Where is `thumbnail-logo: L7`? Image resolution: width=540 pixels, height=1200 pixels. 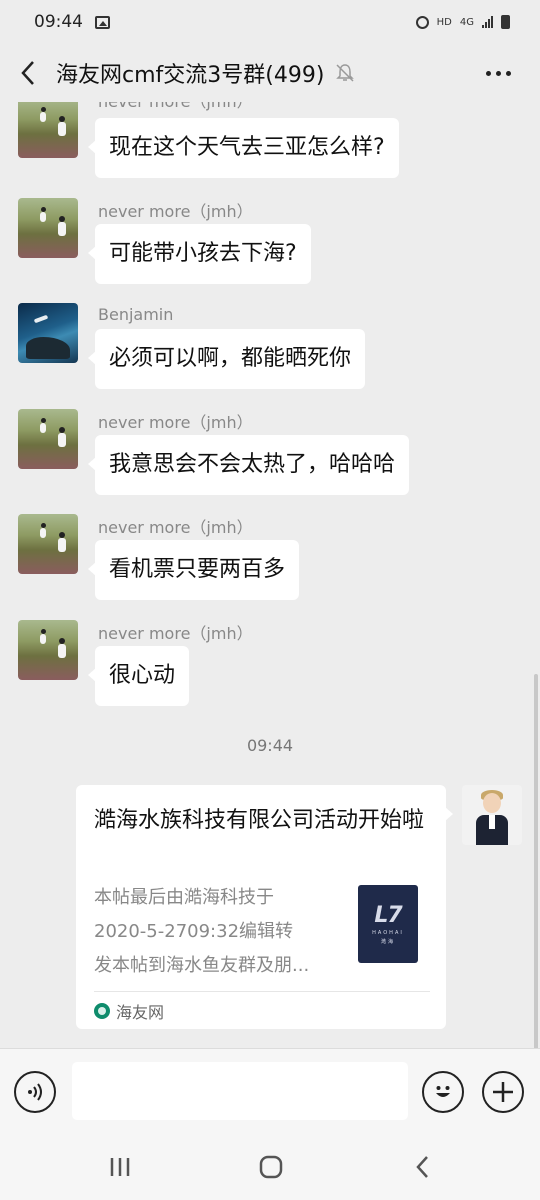 thumbnail-logo: L7 is located at coordinates (388, 915).